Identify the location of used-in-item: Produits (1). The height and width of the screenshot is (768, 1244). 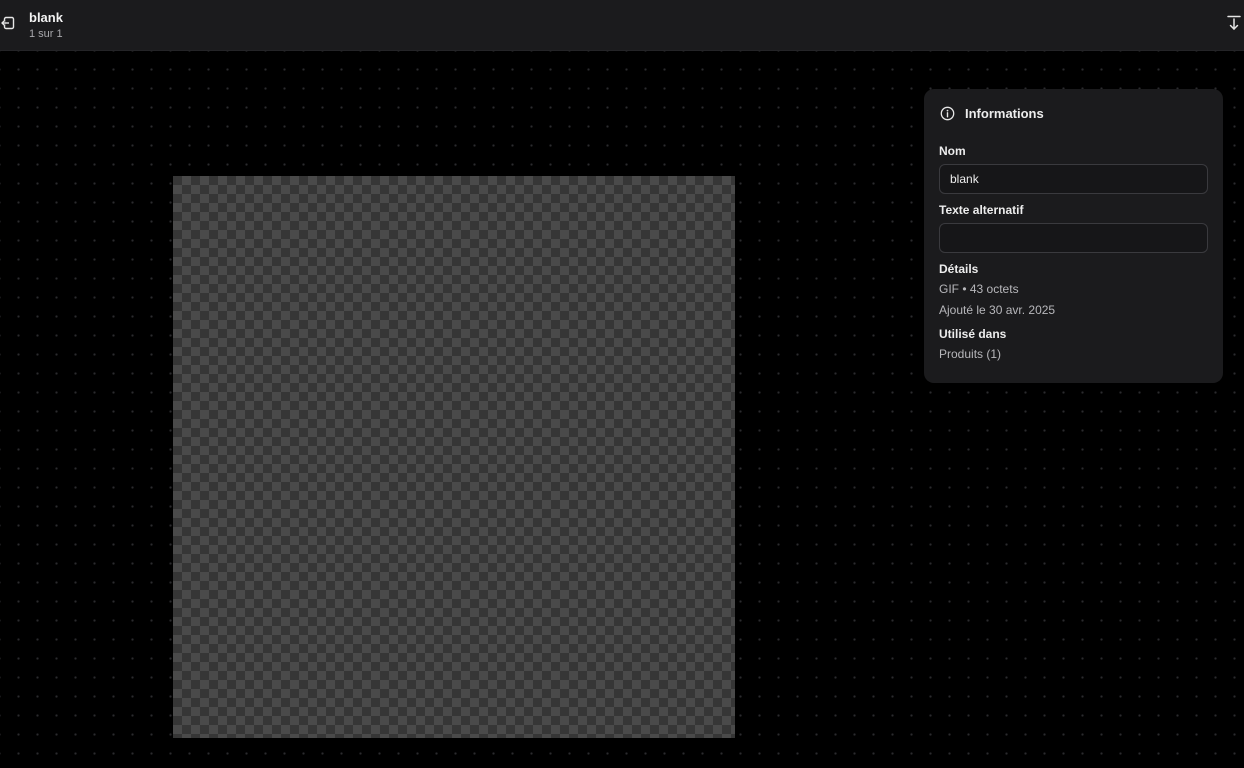
(970, 354).